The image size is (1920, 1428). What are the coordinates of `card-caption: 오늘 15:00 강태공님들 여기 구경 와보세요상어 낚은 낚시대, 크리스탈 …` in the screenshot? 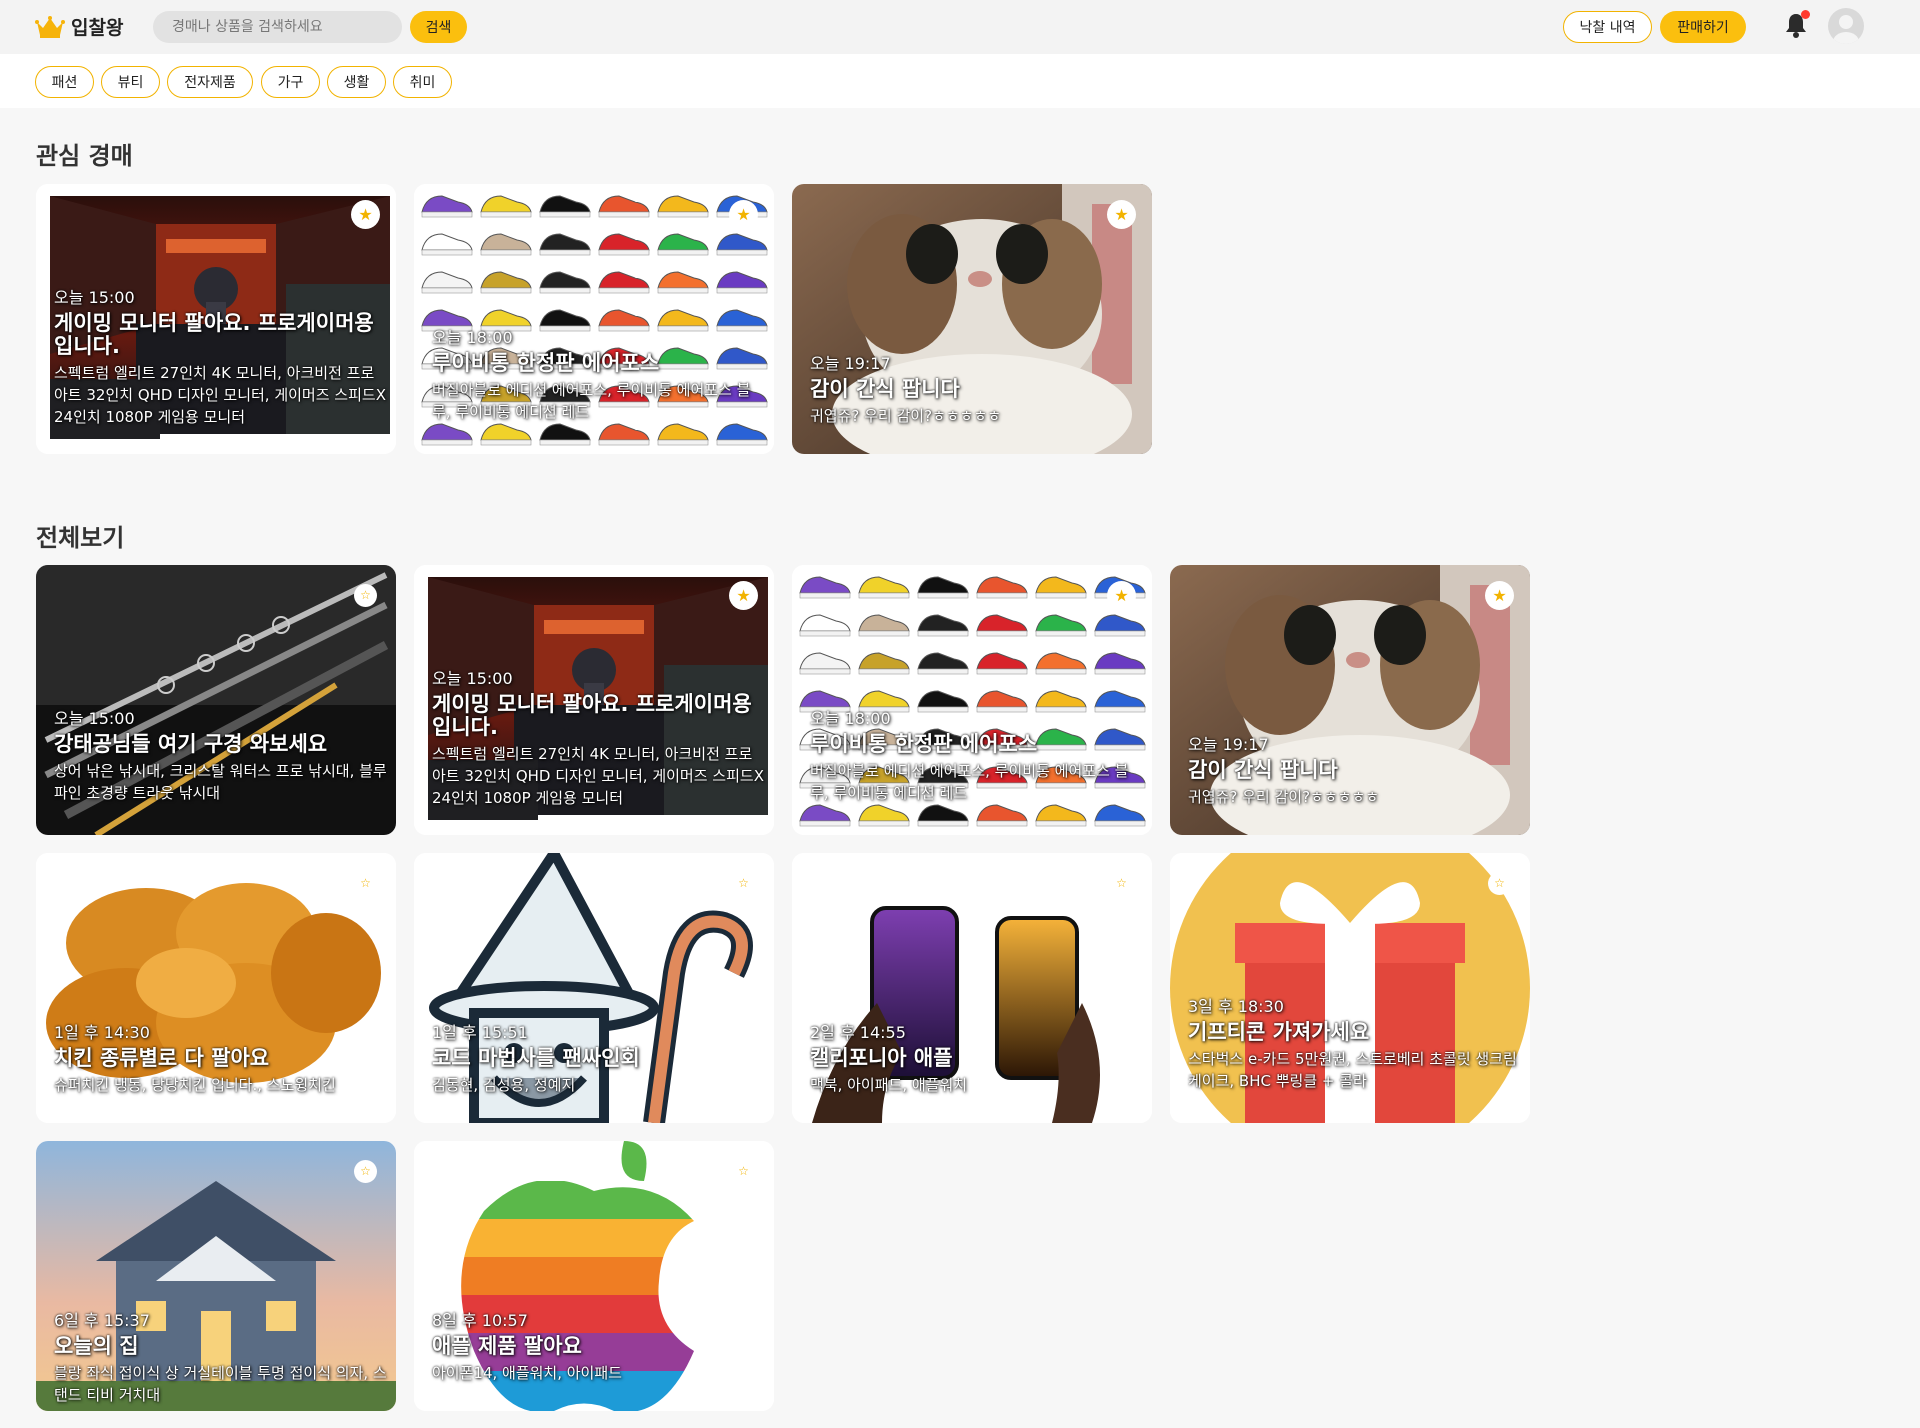 It's located at (221, 756).